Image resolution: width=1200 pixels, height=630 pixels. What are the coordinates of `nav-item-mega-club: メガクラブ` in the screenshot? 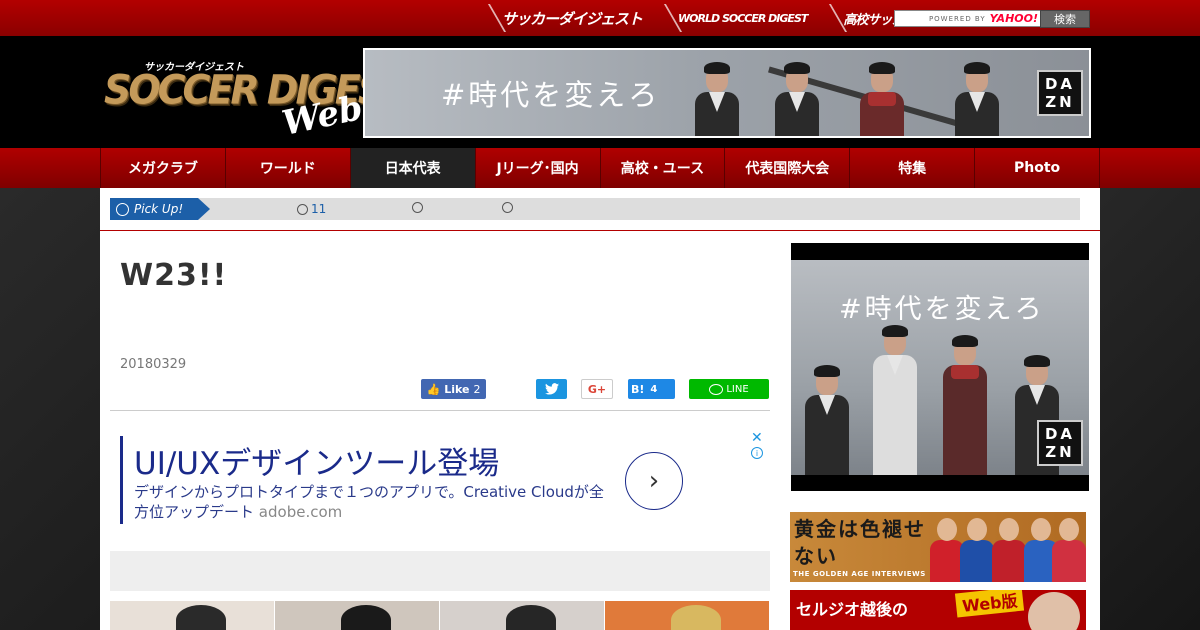 It's located at (163, 168).